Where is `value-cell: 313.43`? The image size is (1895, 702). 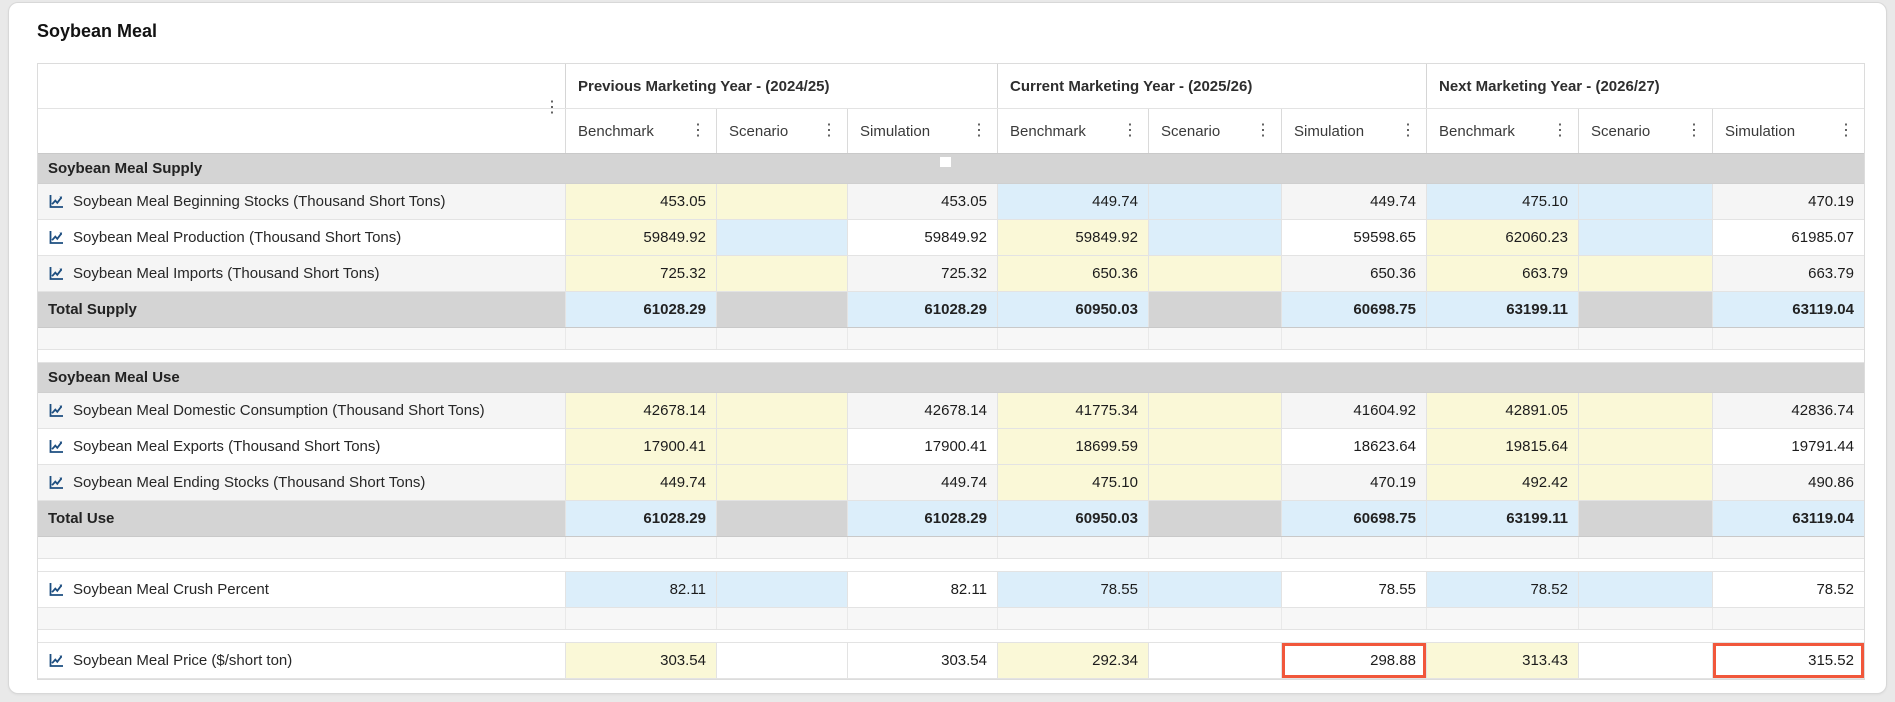
value-cell: 313.43 is located at coordinates (1502, 660).